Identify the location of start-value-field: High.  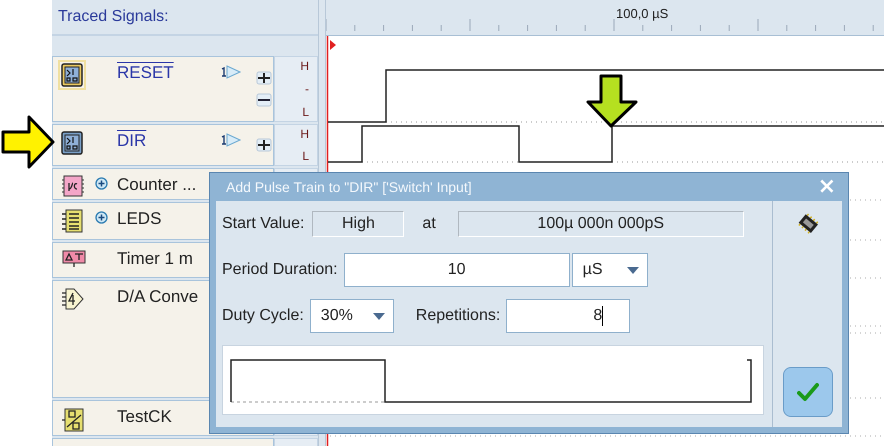
(358, 224).